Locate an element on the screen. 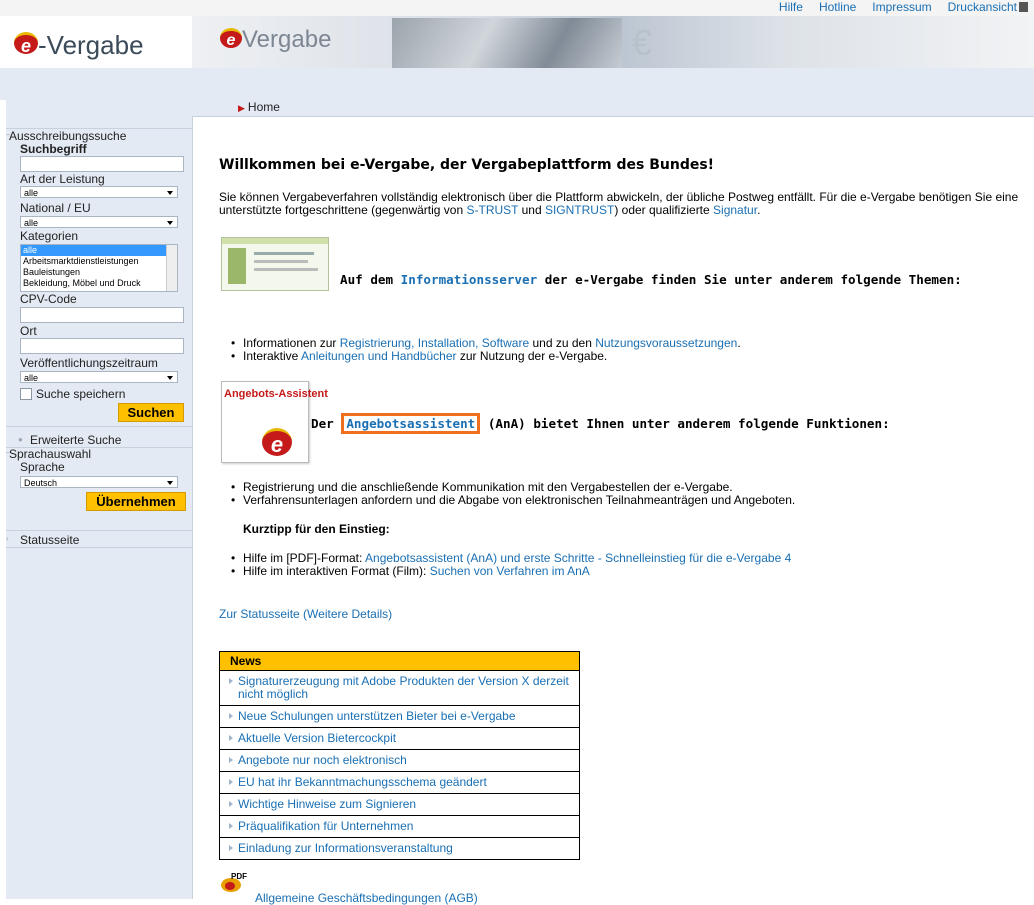  angebotsassistent-link: Angebotsassistent is located at coordinates (410, 423).